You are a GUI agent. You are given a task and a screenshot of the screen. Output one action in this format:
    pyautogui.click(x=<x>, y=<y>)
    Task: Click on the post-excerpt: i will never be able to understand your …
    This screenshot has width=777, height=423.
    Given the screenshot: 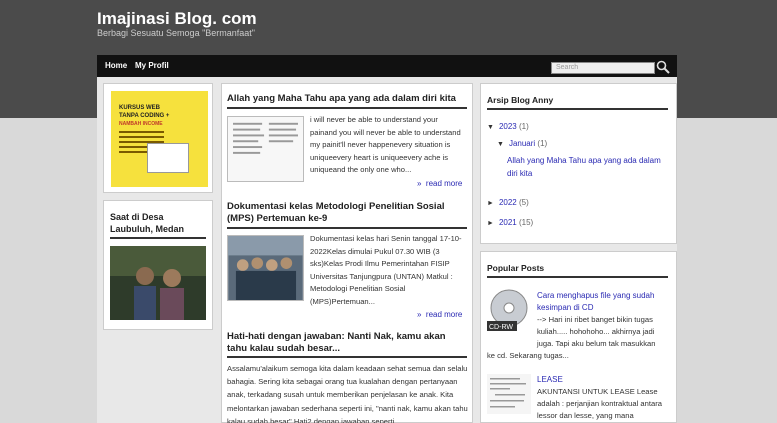 What is the action you would take?
    pyautogui.click(x=385, y=144)
    